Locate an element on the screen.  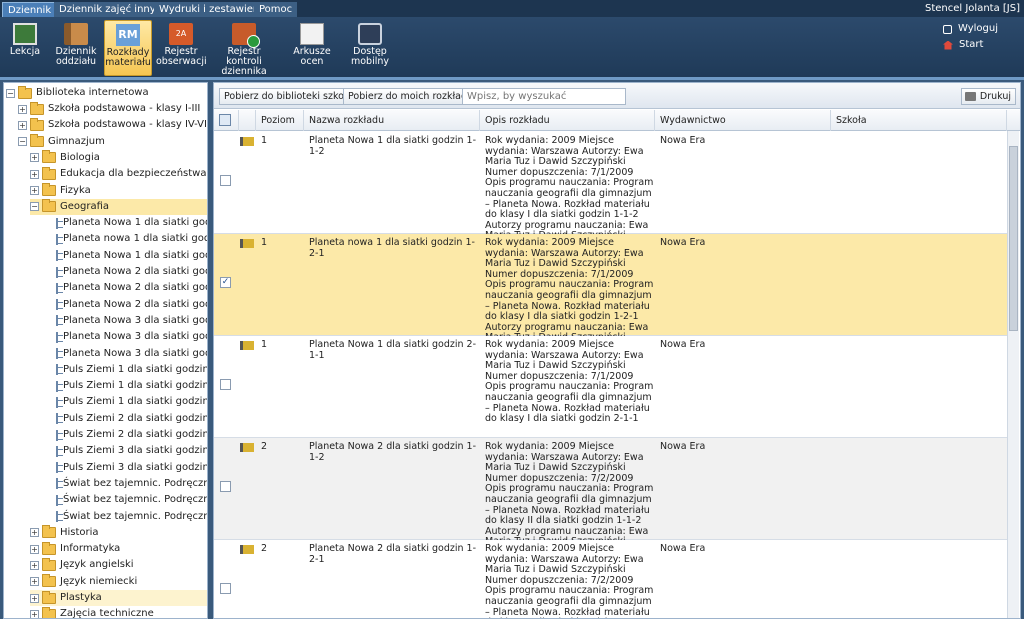
tree-document-item: Puls Ziemi 2 dla siatki godzin 2-1-1 is located at coordinates (131, 435).